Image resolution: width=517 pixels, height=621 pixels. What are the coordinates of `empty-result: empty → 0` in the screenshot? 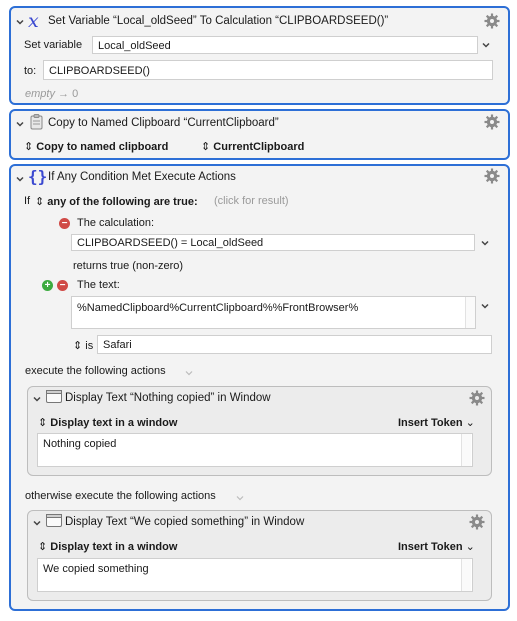 It's located at (52, 94).